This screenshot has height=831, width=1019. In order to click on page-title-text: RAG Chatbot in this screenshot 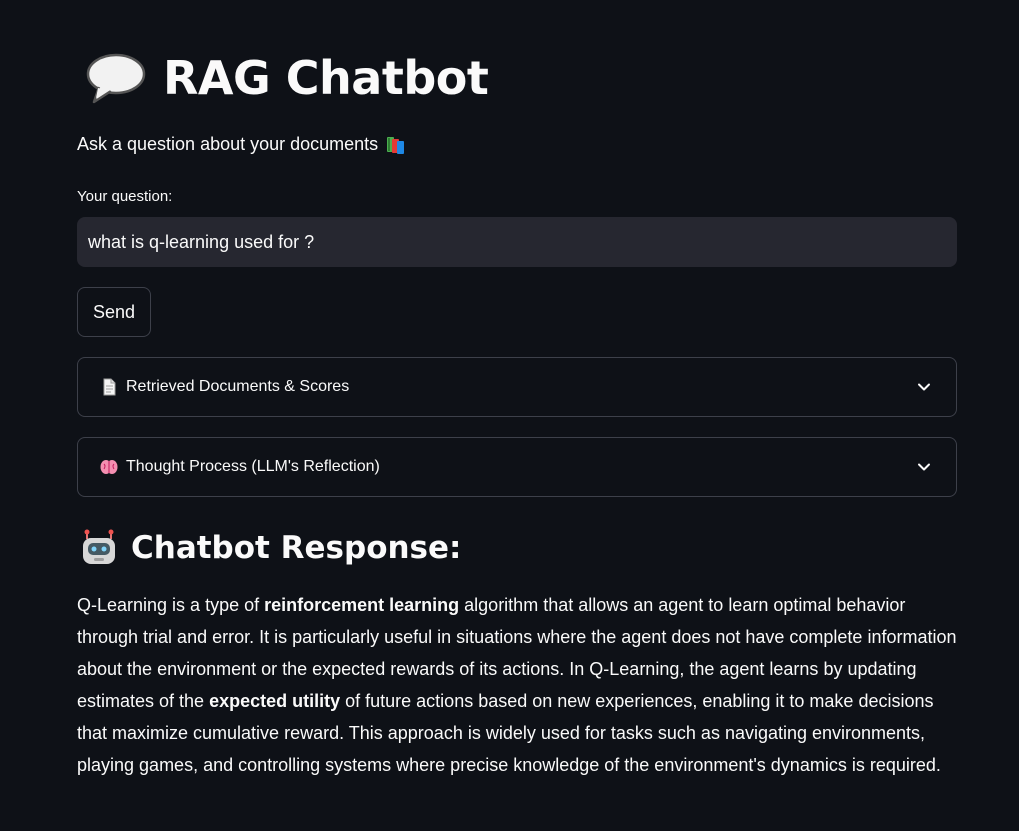, I will do `click(326, 78)`.